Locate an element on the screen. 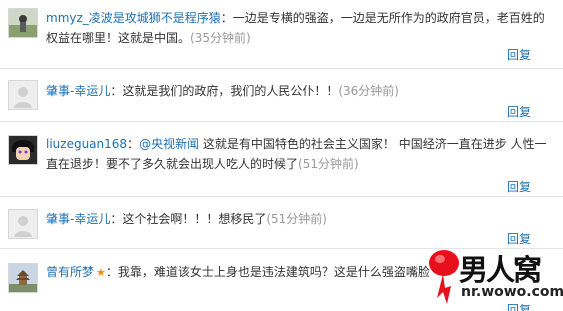 The height and width of the screenshot is (311, 563). landscape-avatar-icon is located at coordinates (23, 23).